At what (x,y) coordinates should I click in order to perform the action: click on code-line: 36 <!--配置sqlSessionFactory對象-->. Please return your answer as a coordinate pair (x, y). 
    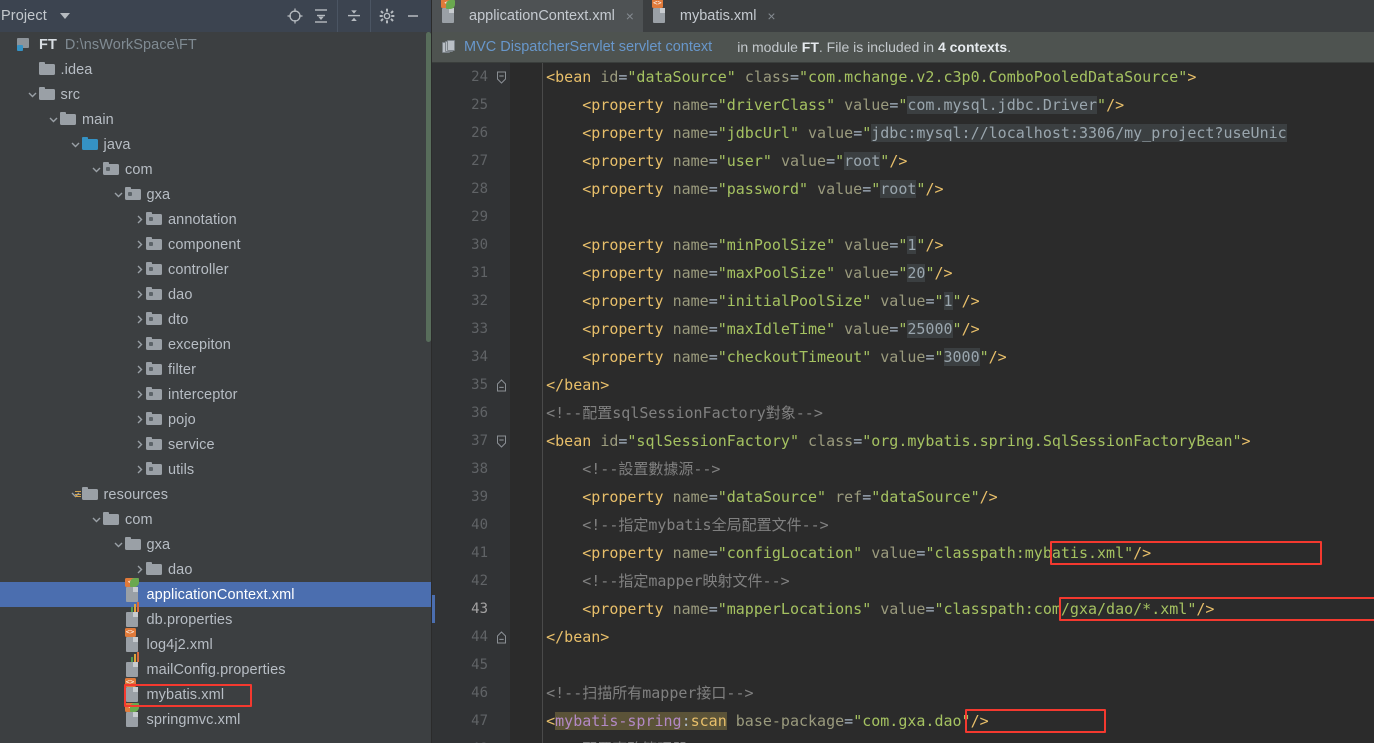
    Looking at the image, I should click on (903, 413).